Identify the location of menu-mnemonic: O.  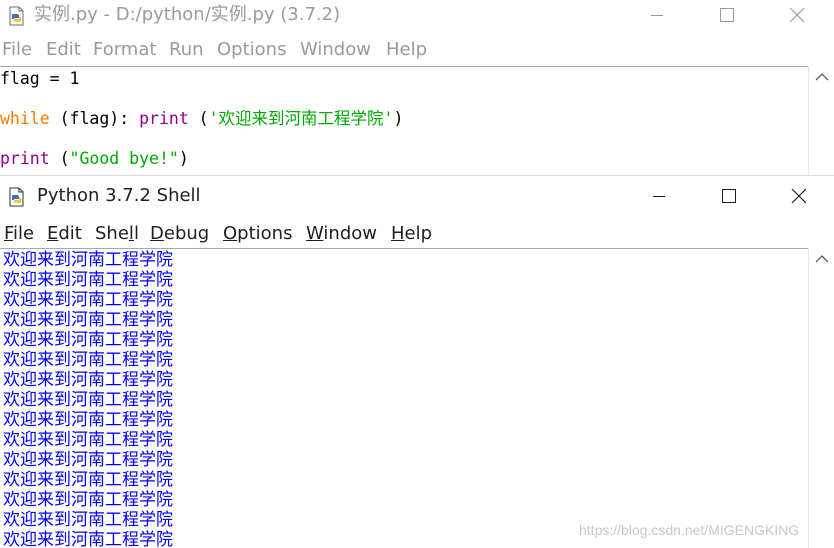
(230, 233).